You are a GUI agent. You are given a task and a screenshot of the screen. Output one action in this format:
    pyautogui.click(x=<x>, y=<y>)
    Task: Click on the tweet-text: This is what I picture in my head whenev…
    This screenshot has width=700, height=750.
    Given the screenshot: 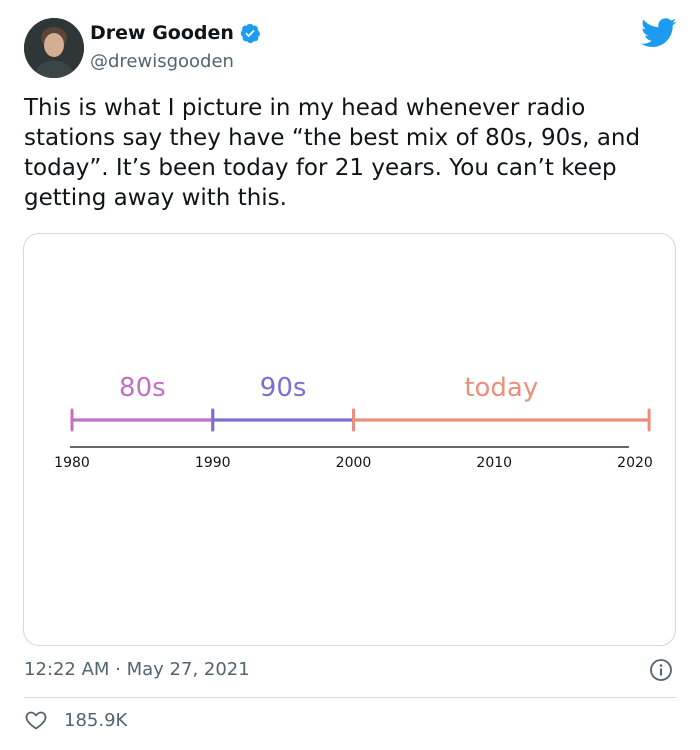 What is the action you would take?
    pyautogui.click(x=332, y=153)
    